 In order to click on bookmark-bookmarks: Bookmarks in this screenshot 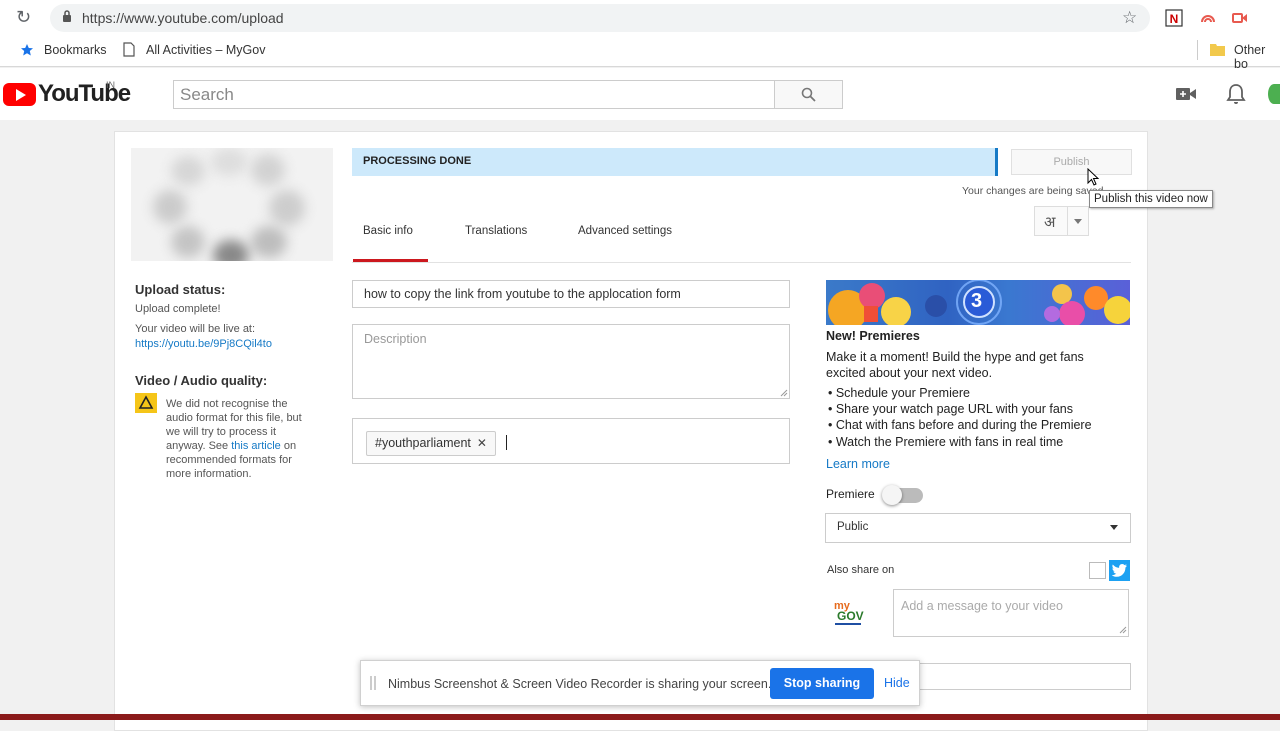, I will do `click(75, 50)`.